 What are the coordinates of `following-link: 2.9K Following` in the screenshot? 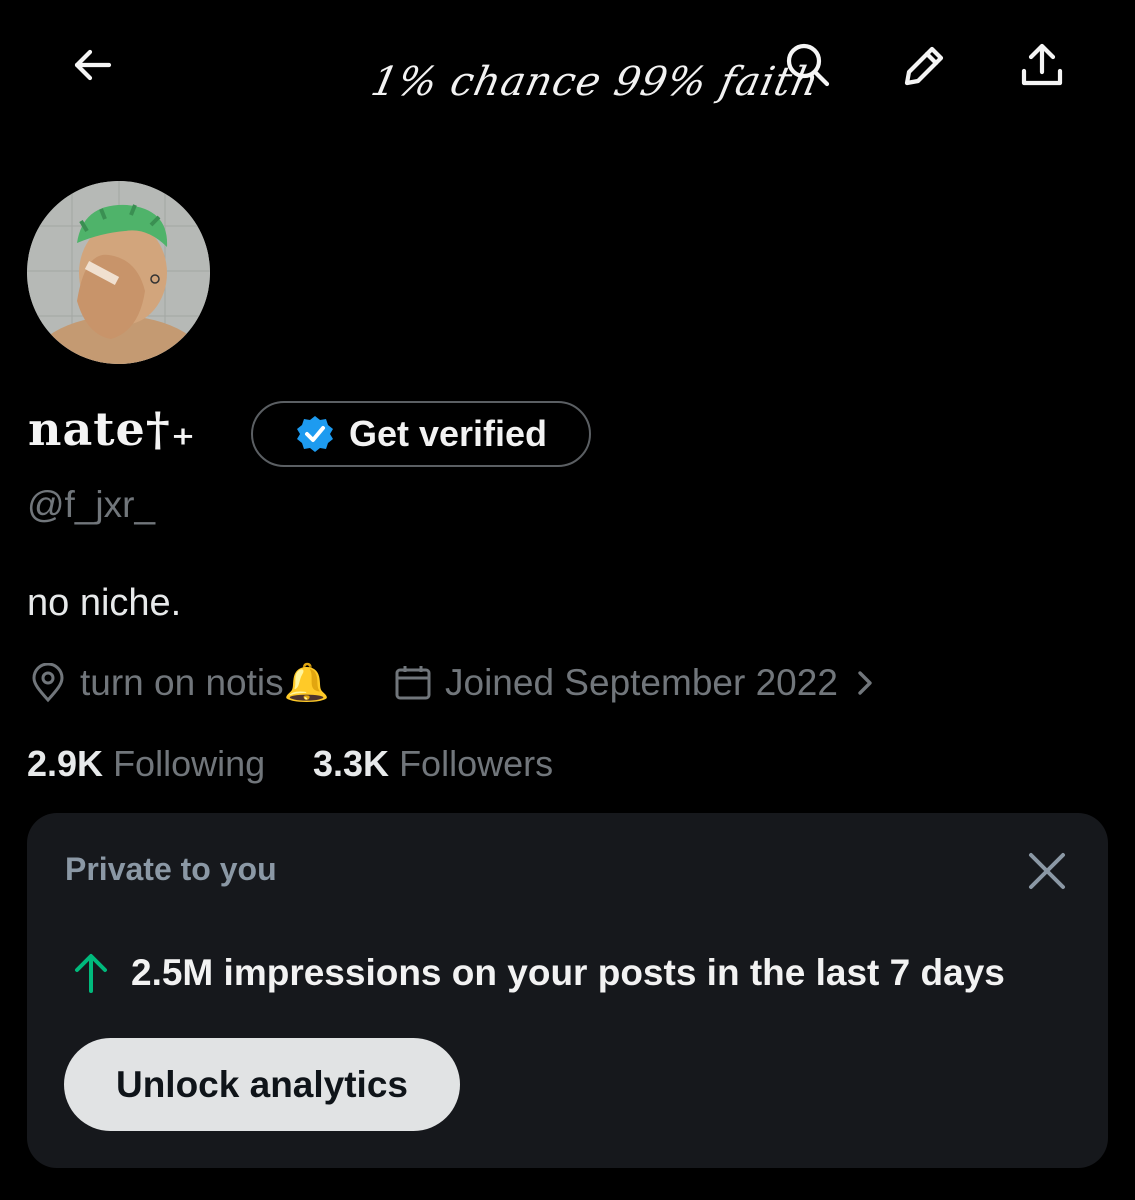 It's located at (146, 764).